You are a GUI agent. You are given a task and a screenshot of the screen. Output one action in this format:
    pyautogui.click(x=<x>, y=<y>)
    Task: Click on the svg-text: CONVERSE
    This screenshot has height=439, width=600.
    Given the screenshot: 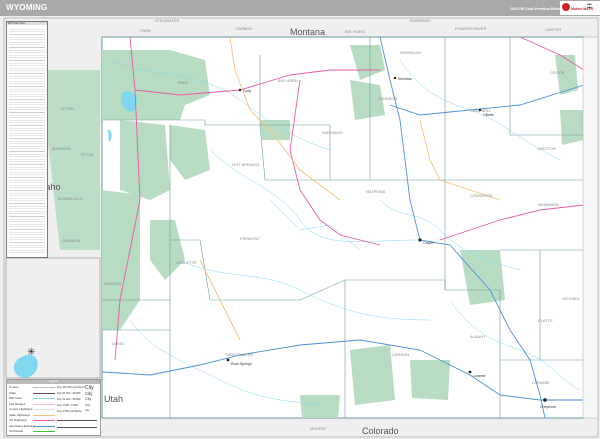 What is the action you would take?
    pyautogui.click(x=481, y=195)
    